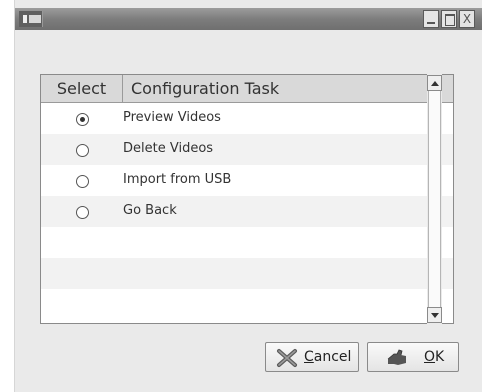 This screenshot has height=392, width=482. What do you see at coordinates (434, 83) in the screenshot?
I see `scroll-up-icon` at bounding box center [434, 83].